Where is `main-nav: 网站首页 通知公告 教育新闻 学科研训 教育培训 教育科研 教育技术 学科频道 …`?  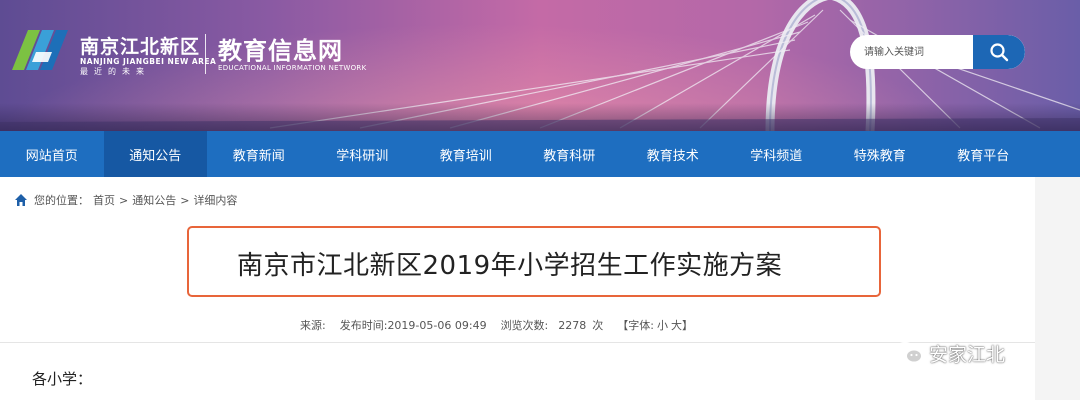
main-nav: 网站首页 通知公告 教育新闻 学科研训 教育培训 教育科研 教育技术 学科频道 … is located at coordinates (540, 154).